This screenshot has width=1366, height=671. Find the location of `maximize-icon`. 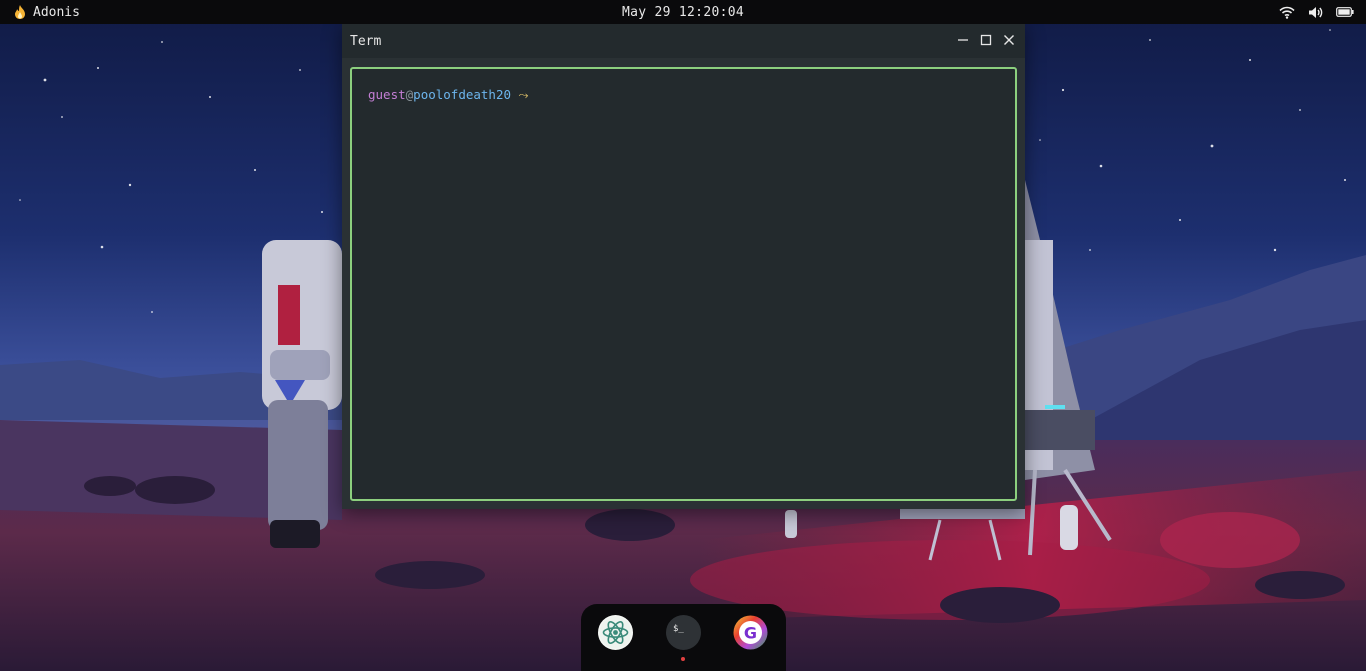

maximize-icon is located at coordinates (986, 40).